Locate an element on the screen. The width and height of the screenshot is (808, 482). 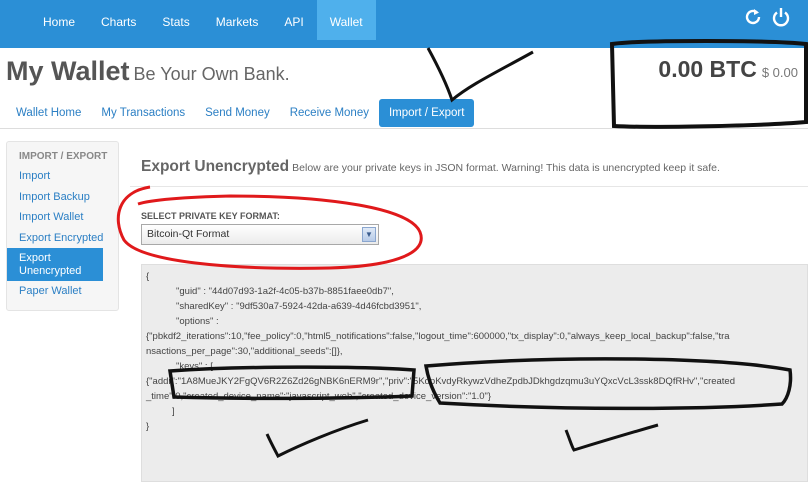
tab-my-transactions: My Transactions is located at coordinates (143, 113).